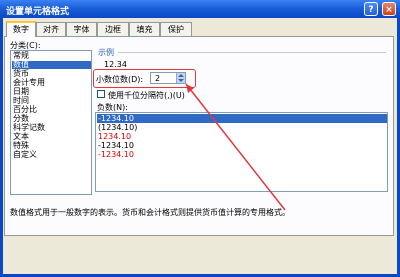 The height and width of the screenshot is (277, 400). Describe the element at coordinates (51, 74) in the screenshot. I see `category-item: 货币` at that location.